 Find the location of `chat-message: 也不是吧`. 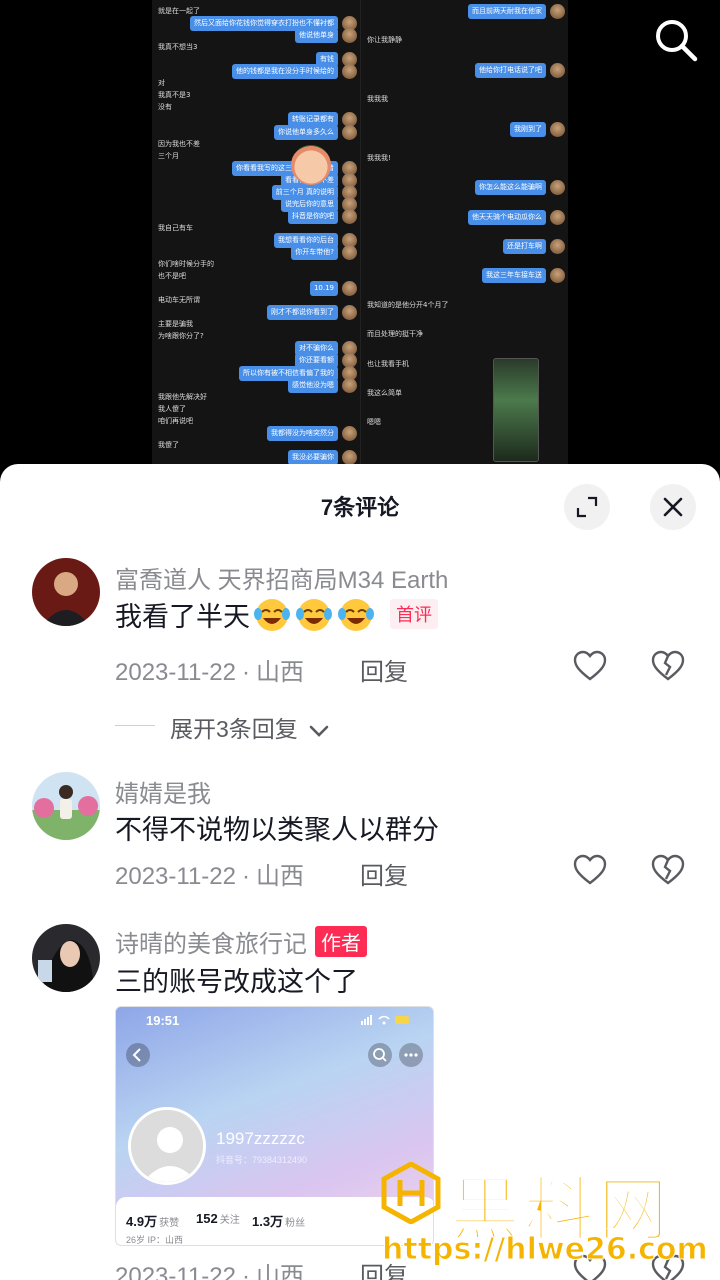

chat-message: 也不是吧 is located at coordinates (172, 276).